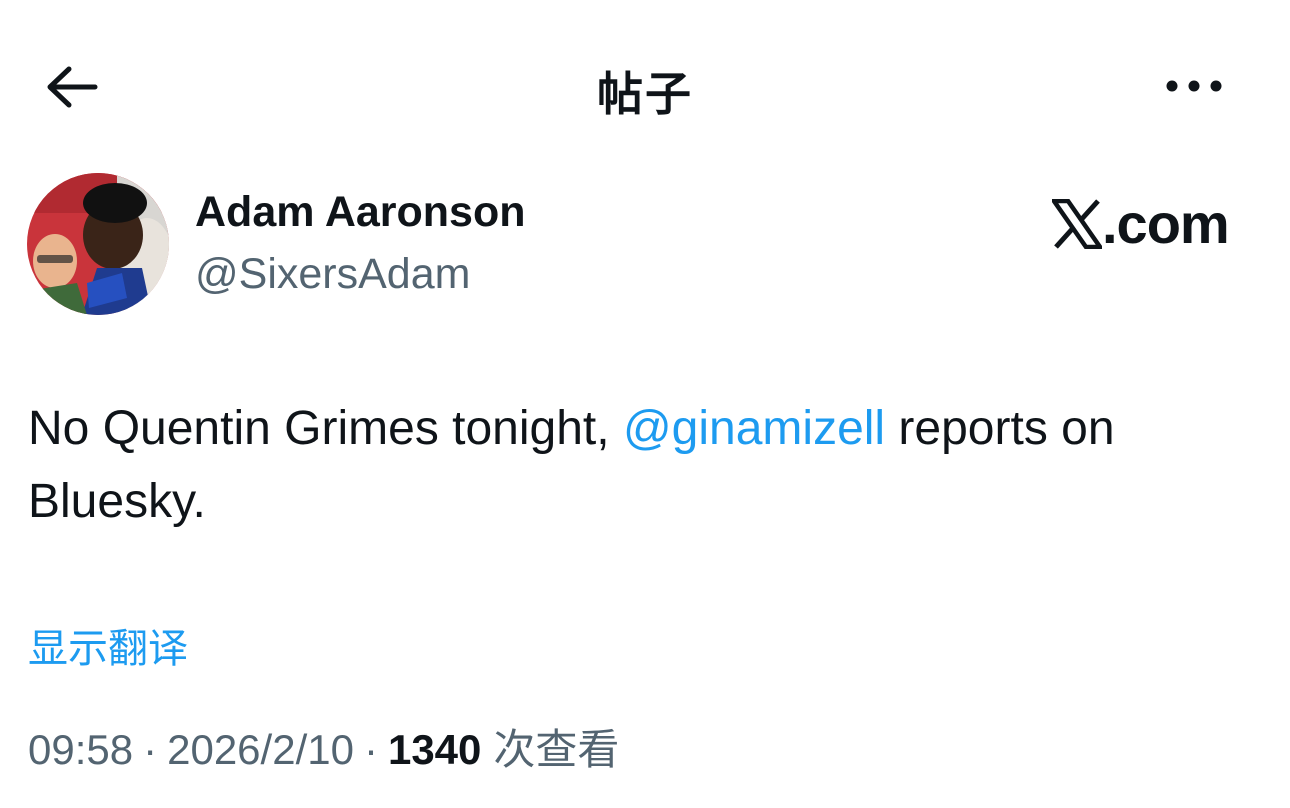 The image size is (1290, 808). I want to click on tweet-meta: 09:58 · 2026/2/10 · 1340 次查看, so click(323, 746).